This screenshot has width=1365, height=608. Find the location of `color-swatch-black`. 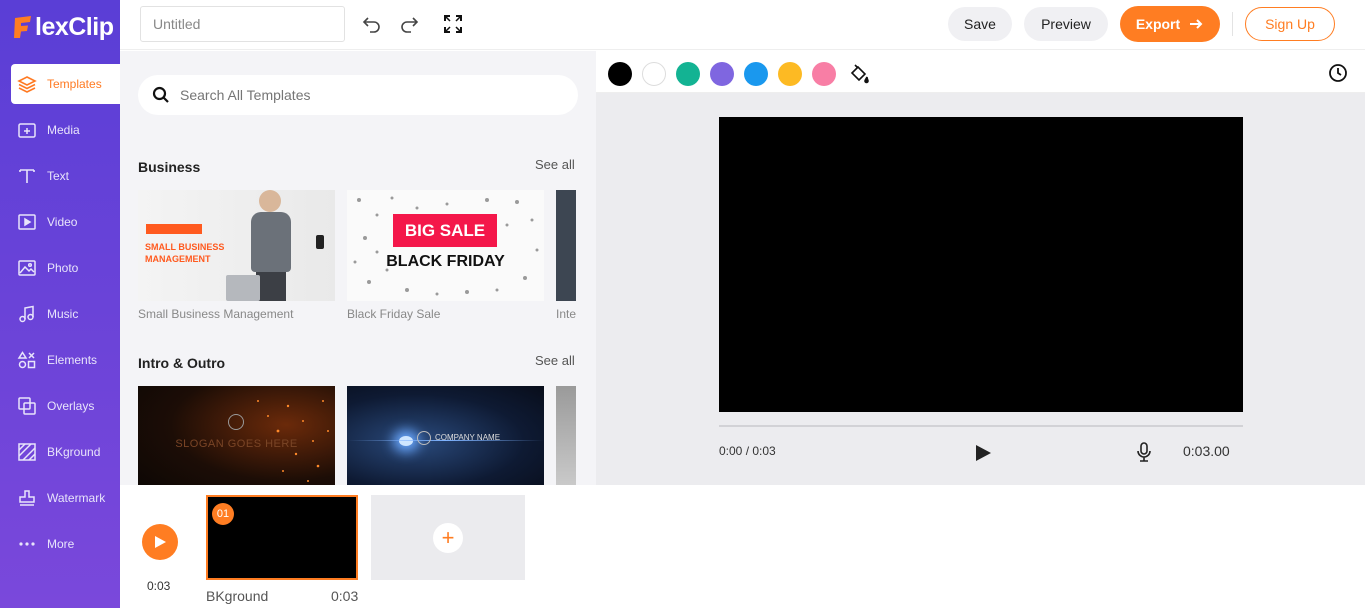

color-swatch-black is located at coordinates (620, 74).